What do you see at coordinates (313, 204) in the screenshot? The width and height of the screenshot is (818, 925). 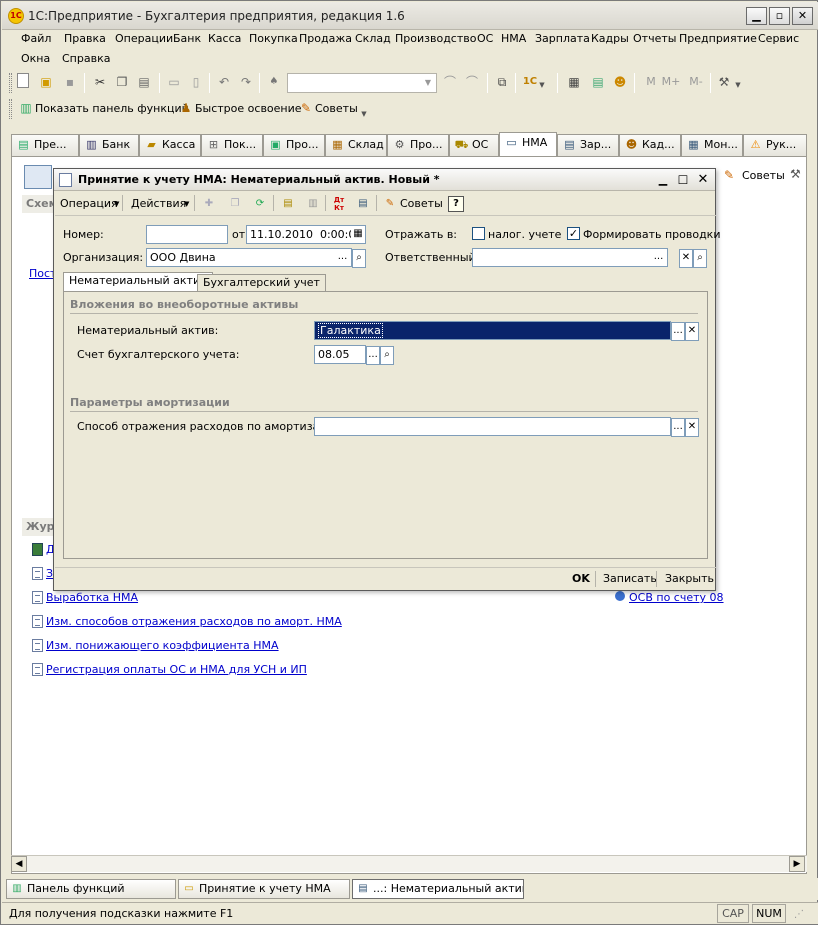 I see `unpost-icon: ▥` at bounding box center [313, 204].